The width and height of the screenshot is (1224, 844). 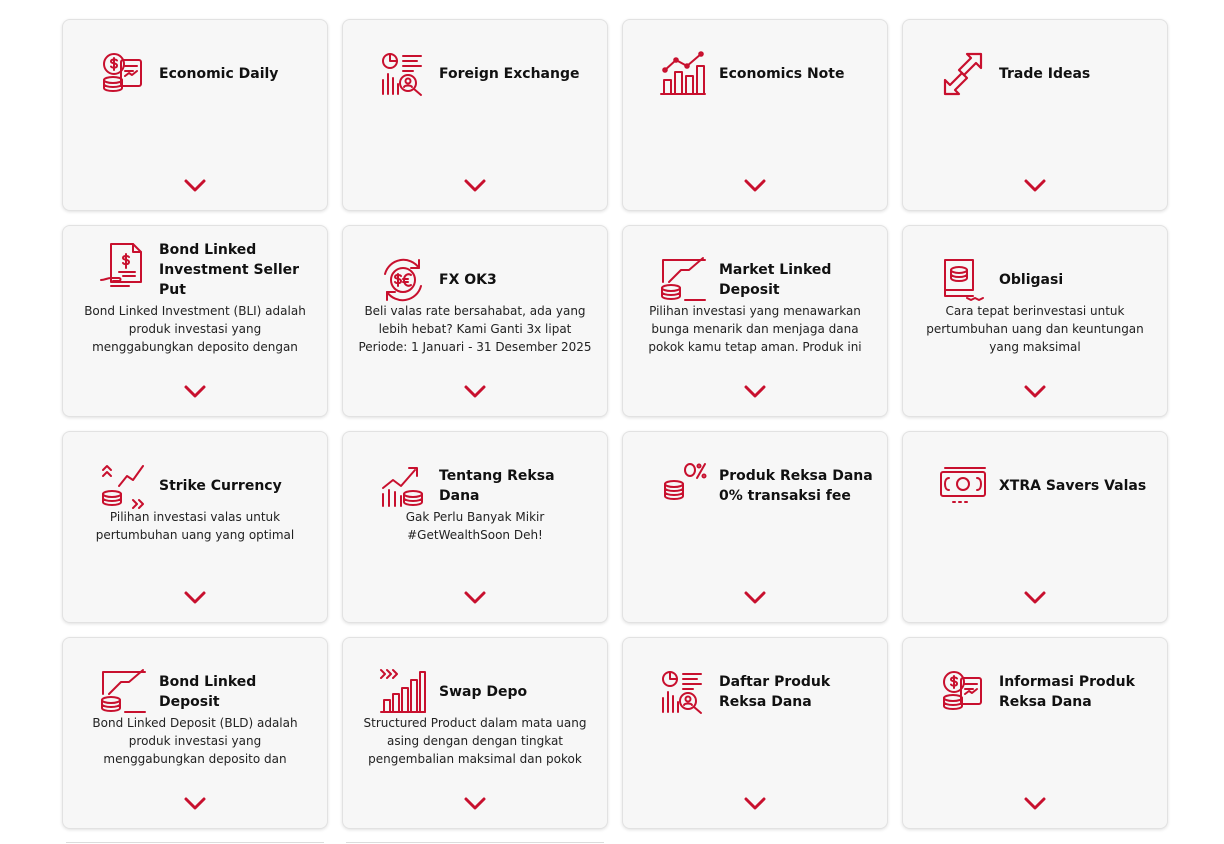 I want to click on card-trade-ideas: Trade Ideas, so click(x=1035, y=115).